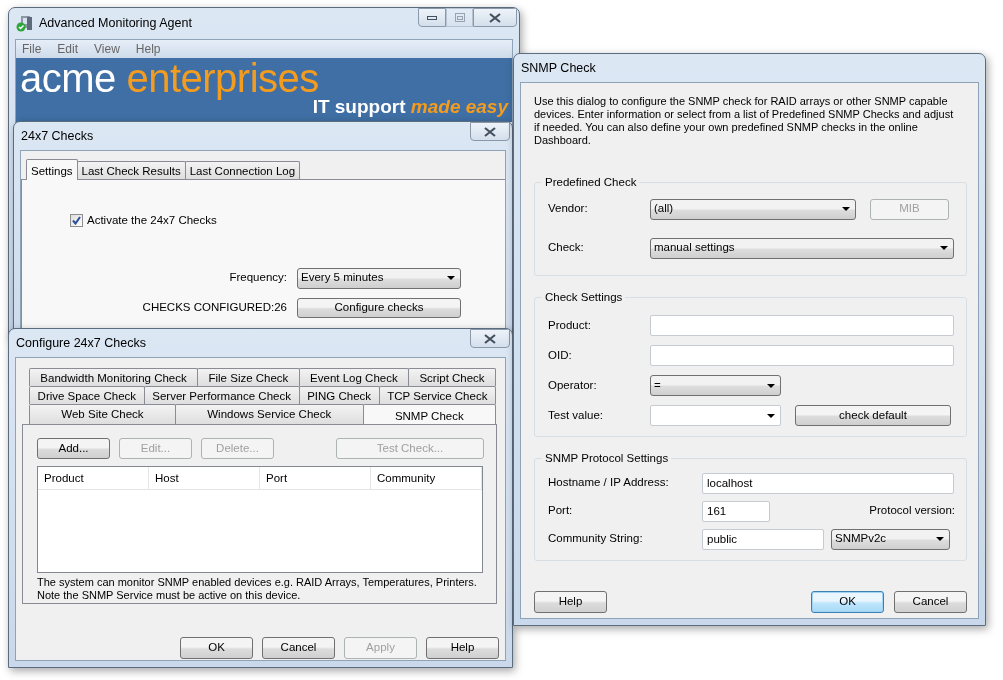 The height and width of the screenshot is (680, 1003). What do you see at coordinates (912, 511) in the screenshot?
I see `field-label: Protocol version:` at bounding box center [912, 511].